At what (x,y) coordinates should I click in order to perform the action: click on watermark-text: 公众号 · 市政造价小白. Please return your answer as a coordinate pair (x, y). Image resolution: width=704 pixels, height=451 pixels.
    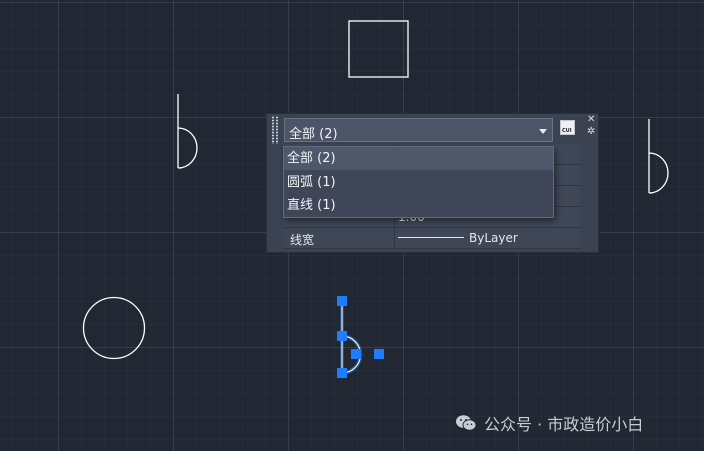
    Looking at the image, I should click on (564, 424).